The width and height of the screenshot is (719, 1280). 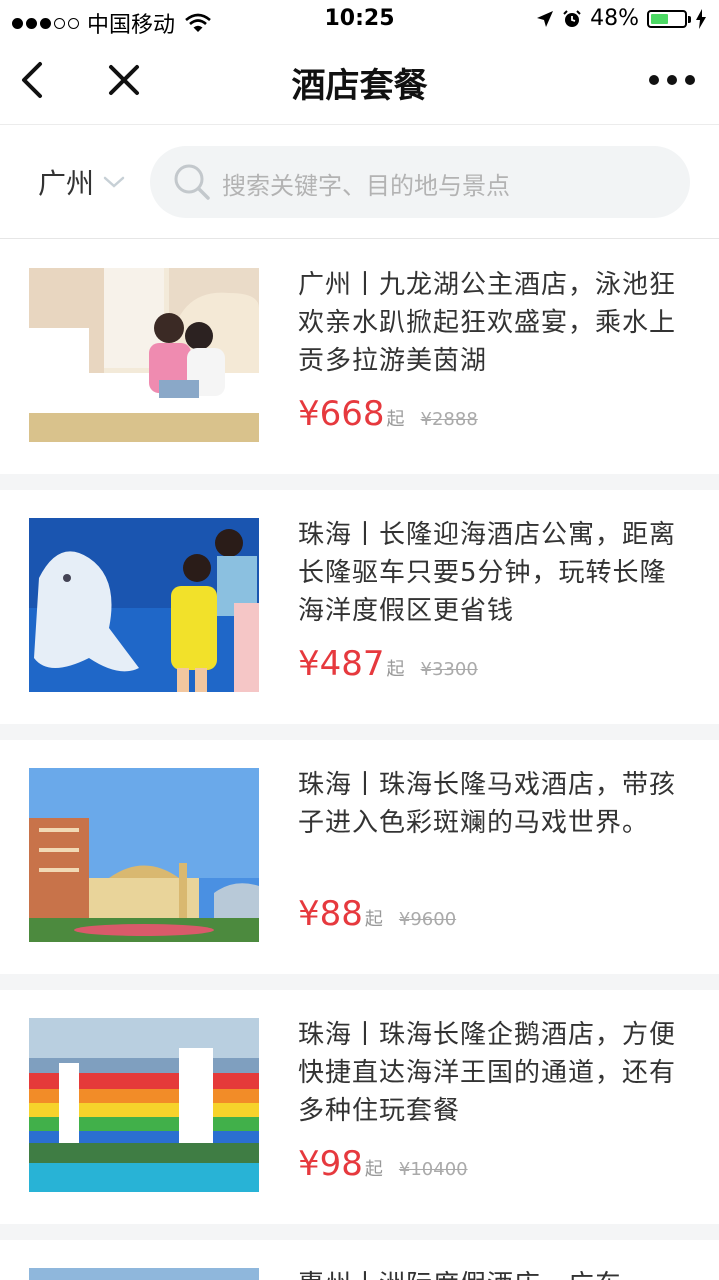 I want to click on item-title: 广州丨九龙湖公主酒店，泳池狂欢亲水趴掀起狂欢盛宴，乘水上贡多拉游美茵湖, so click(x=487, y=323).